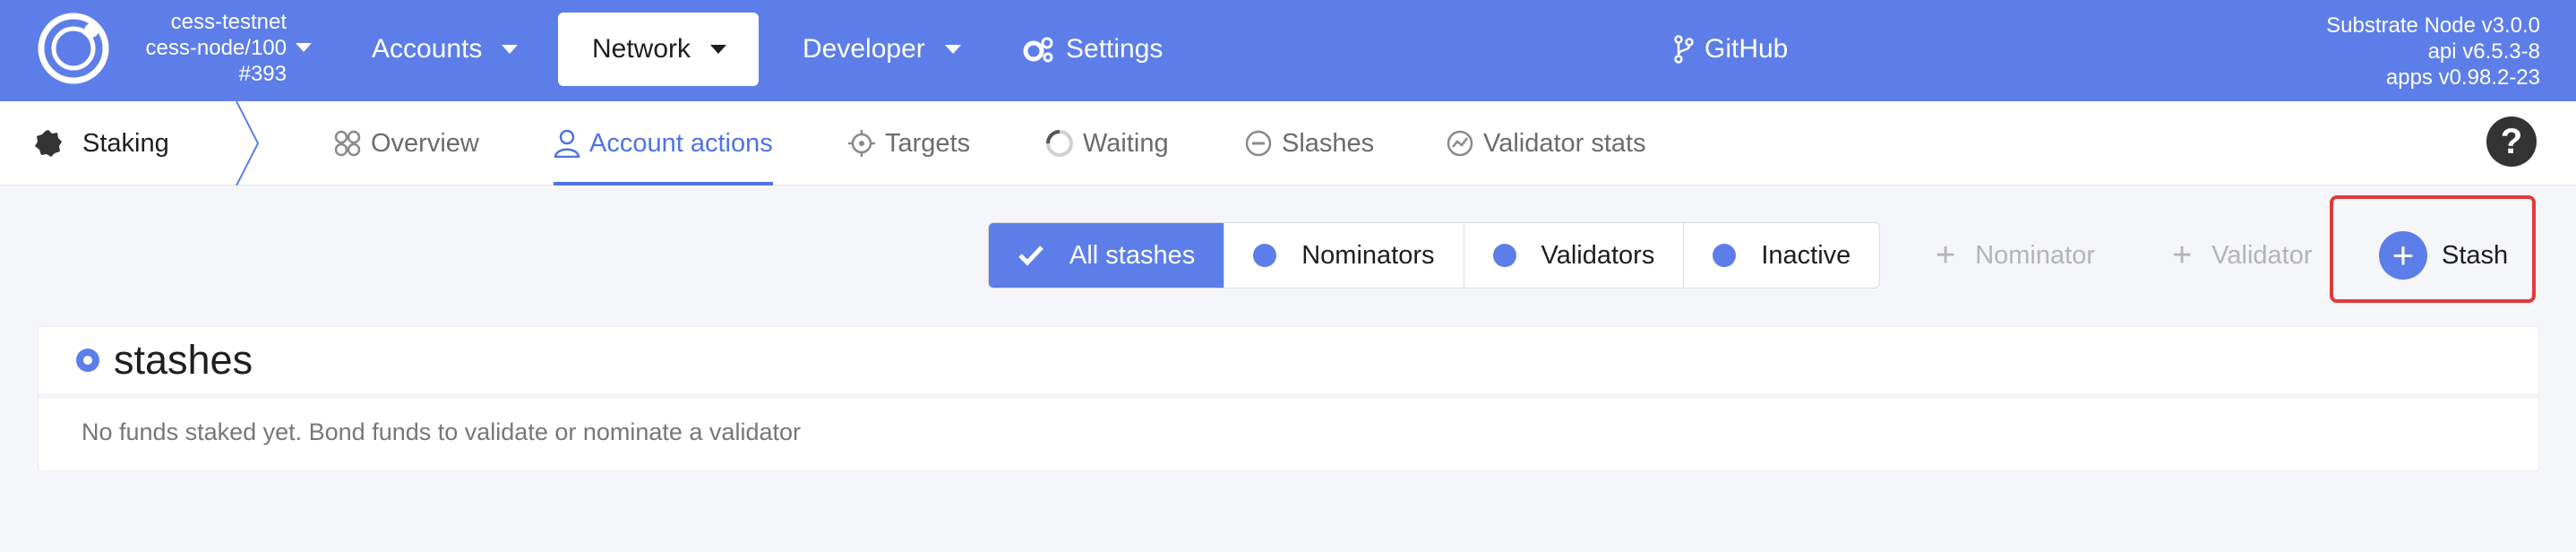 Image resolution: width=2576 pixels, height=552 pixels. I want to click on chain-block: #393, so click(262, 74).